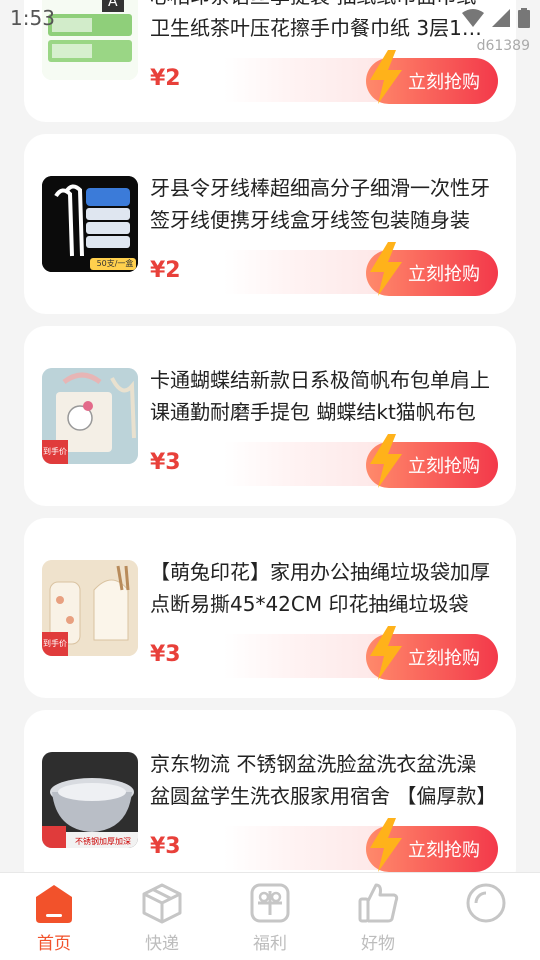  I want to click on status-bar: 1:53, so click(270, 18).